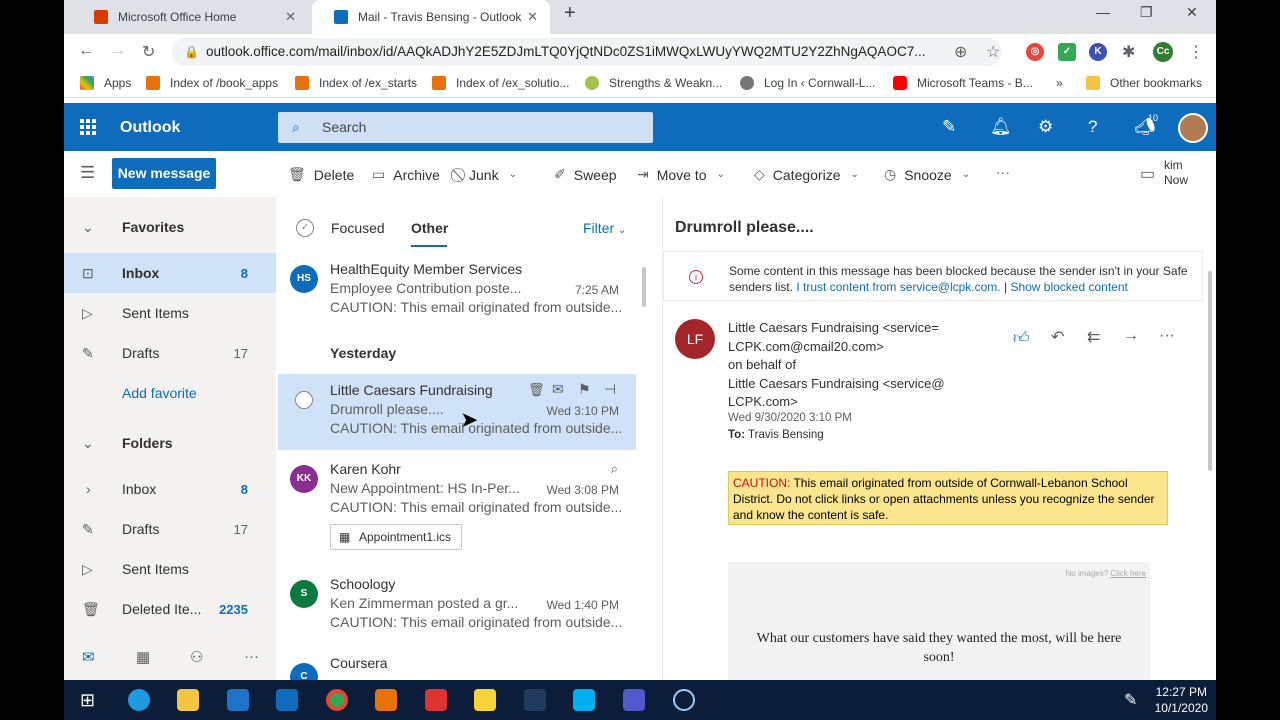 The width and height of the screenshot is (1280, 720). What do you see at coordinates (170, 529) in the screenshot?
I see `folder-item-drafts: ✎ Drafts 17` at bounding box center [170, 529].